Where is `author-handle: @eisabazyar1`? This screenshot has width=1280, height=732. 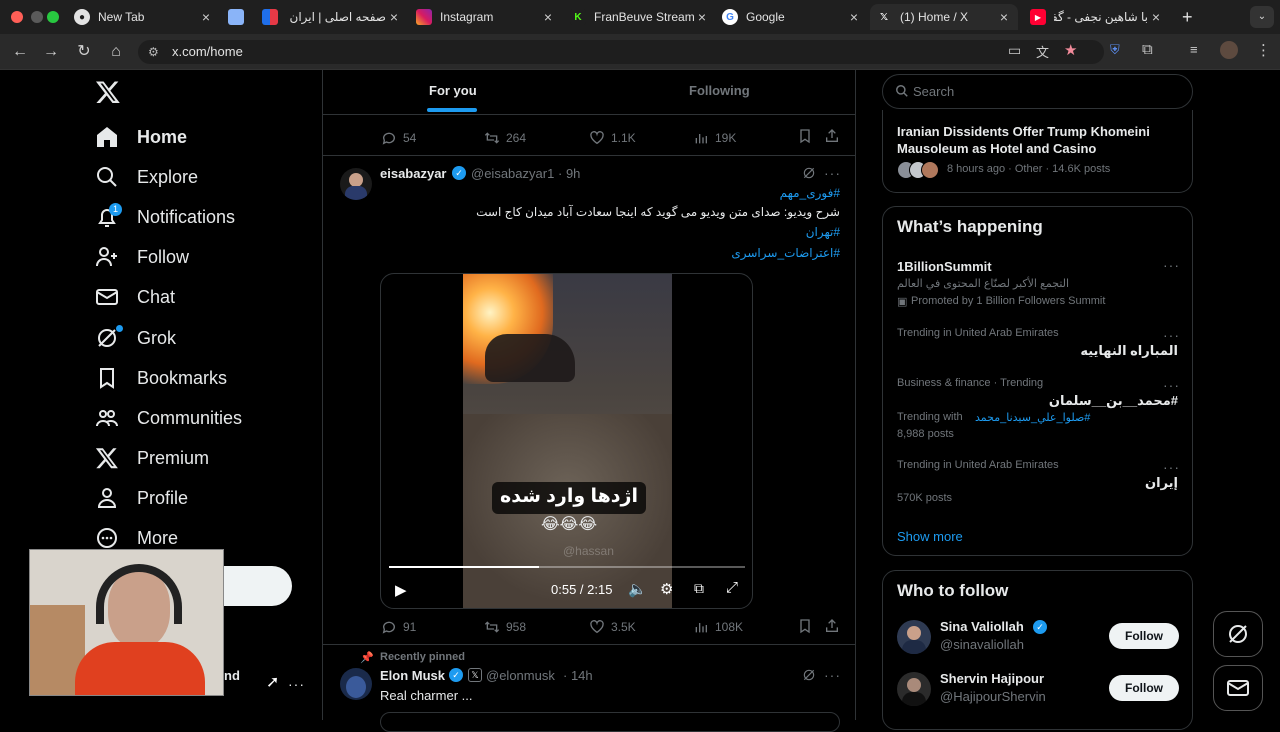 author-handle: @eisabazyar1 is located at coordinates (512, 173).